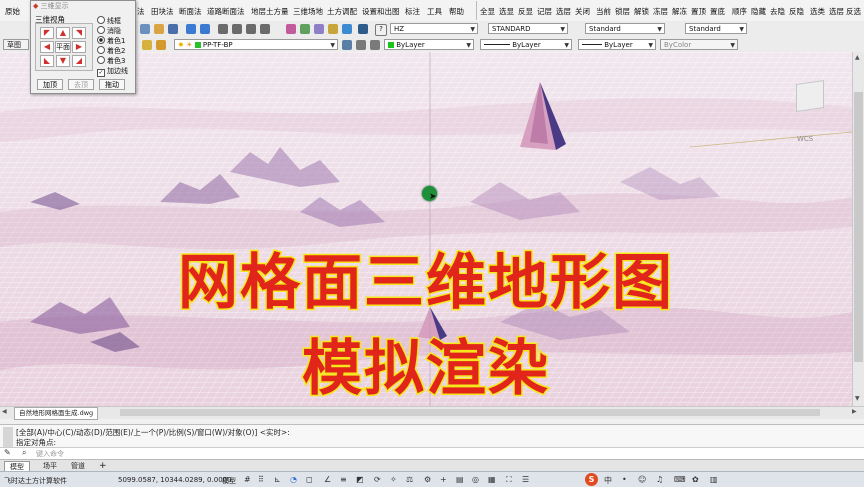  I want to click on properties-icon, so click(291, 29).